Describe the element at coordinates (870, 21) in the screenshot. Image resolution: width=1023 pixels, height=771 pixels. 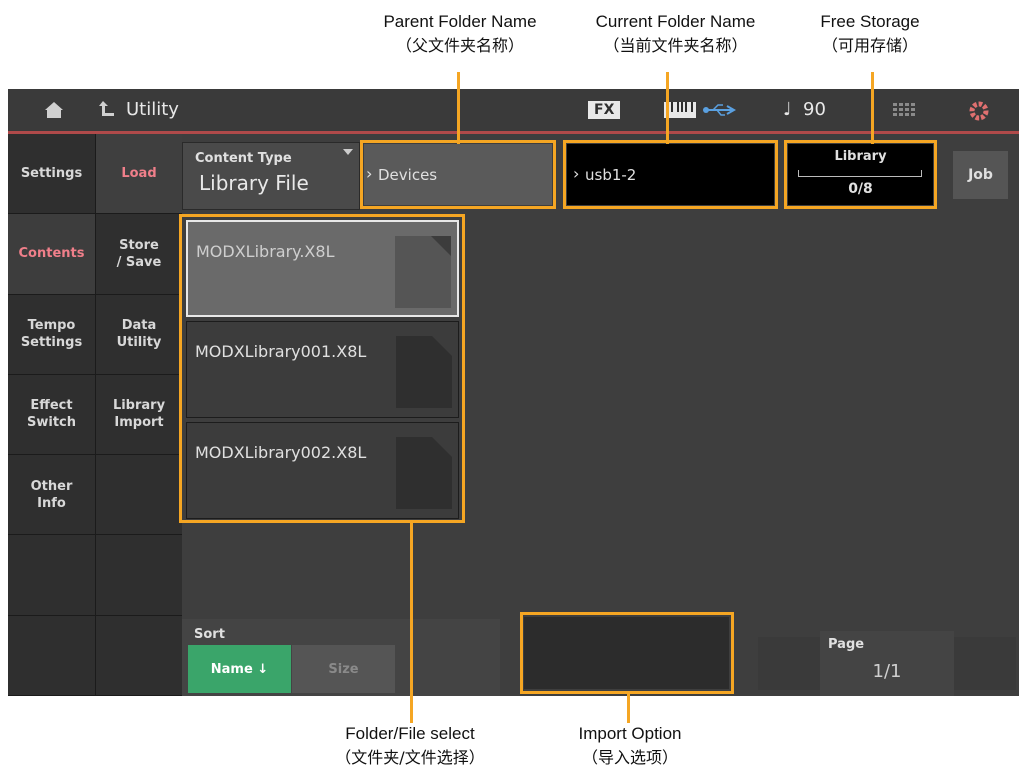
I see `callout-free-storage-en: Free Storage` at that location.